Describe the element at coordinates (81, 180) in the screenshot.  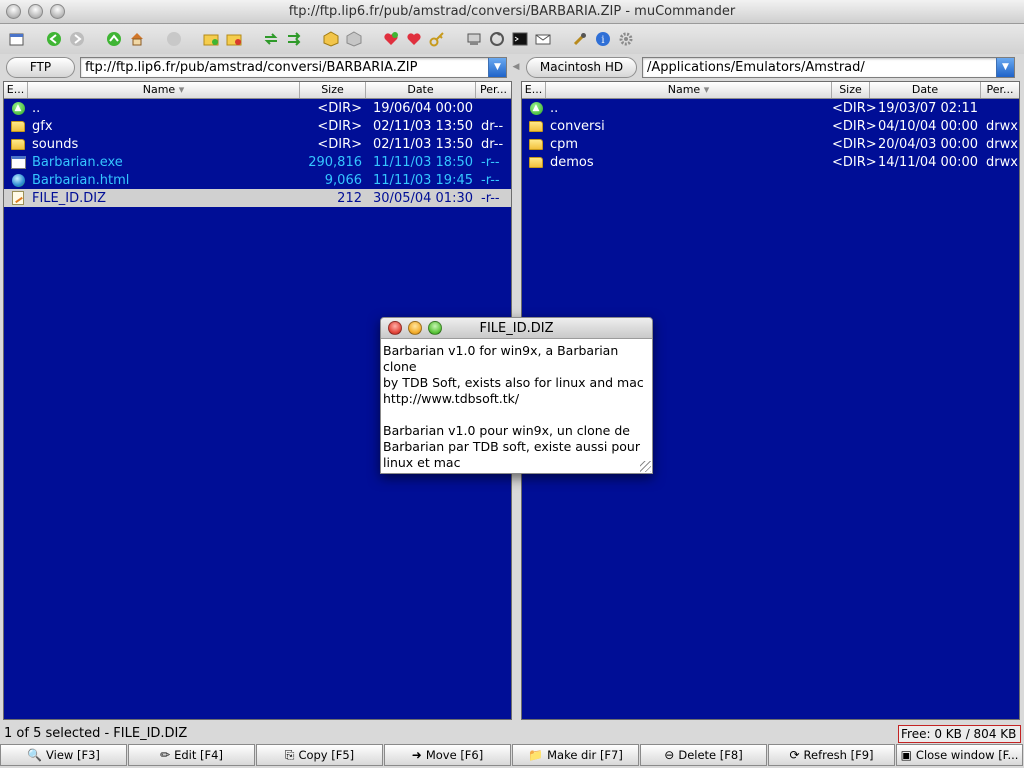
I see `file-name: Barbarian.html` at that location.